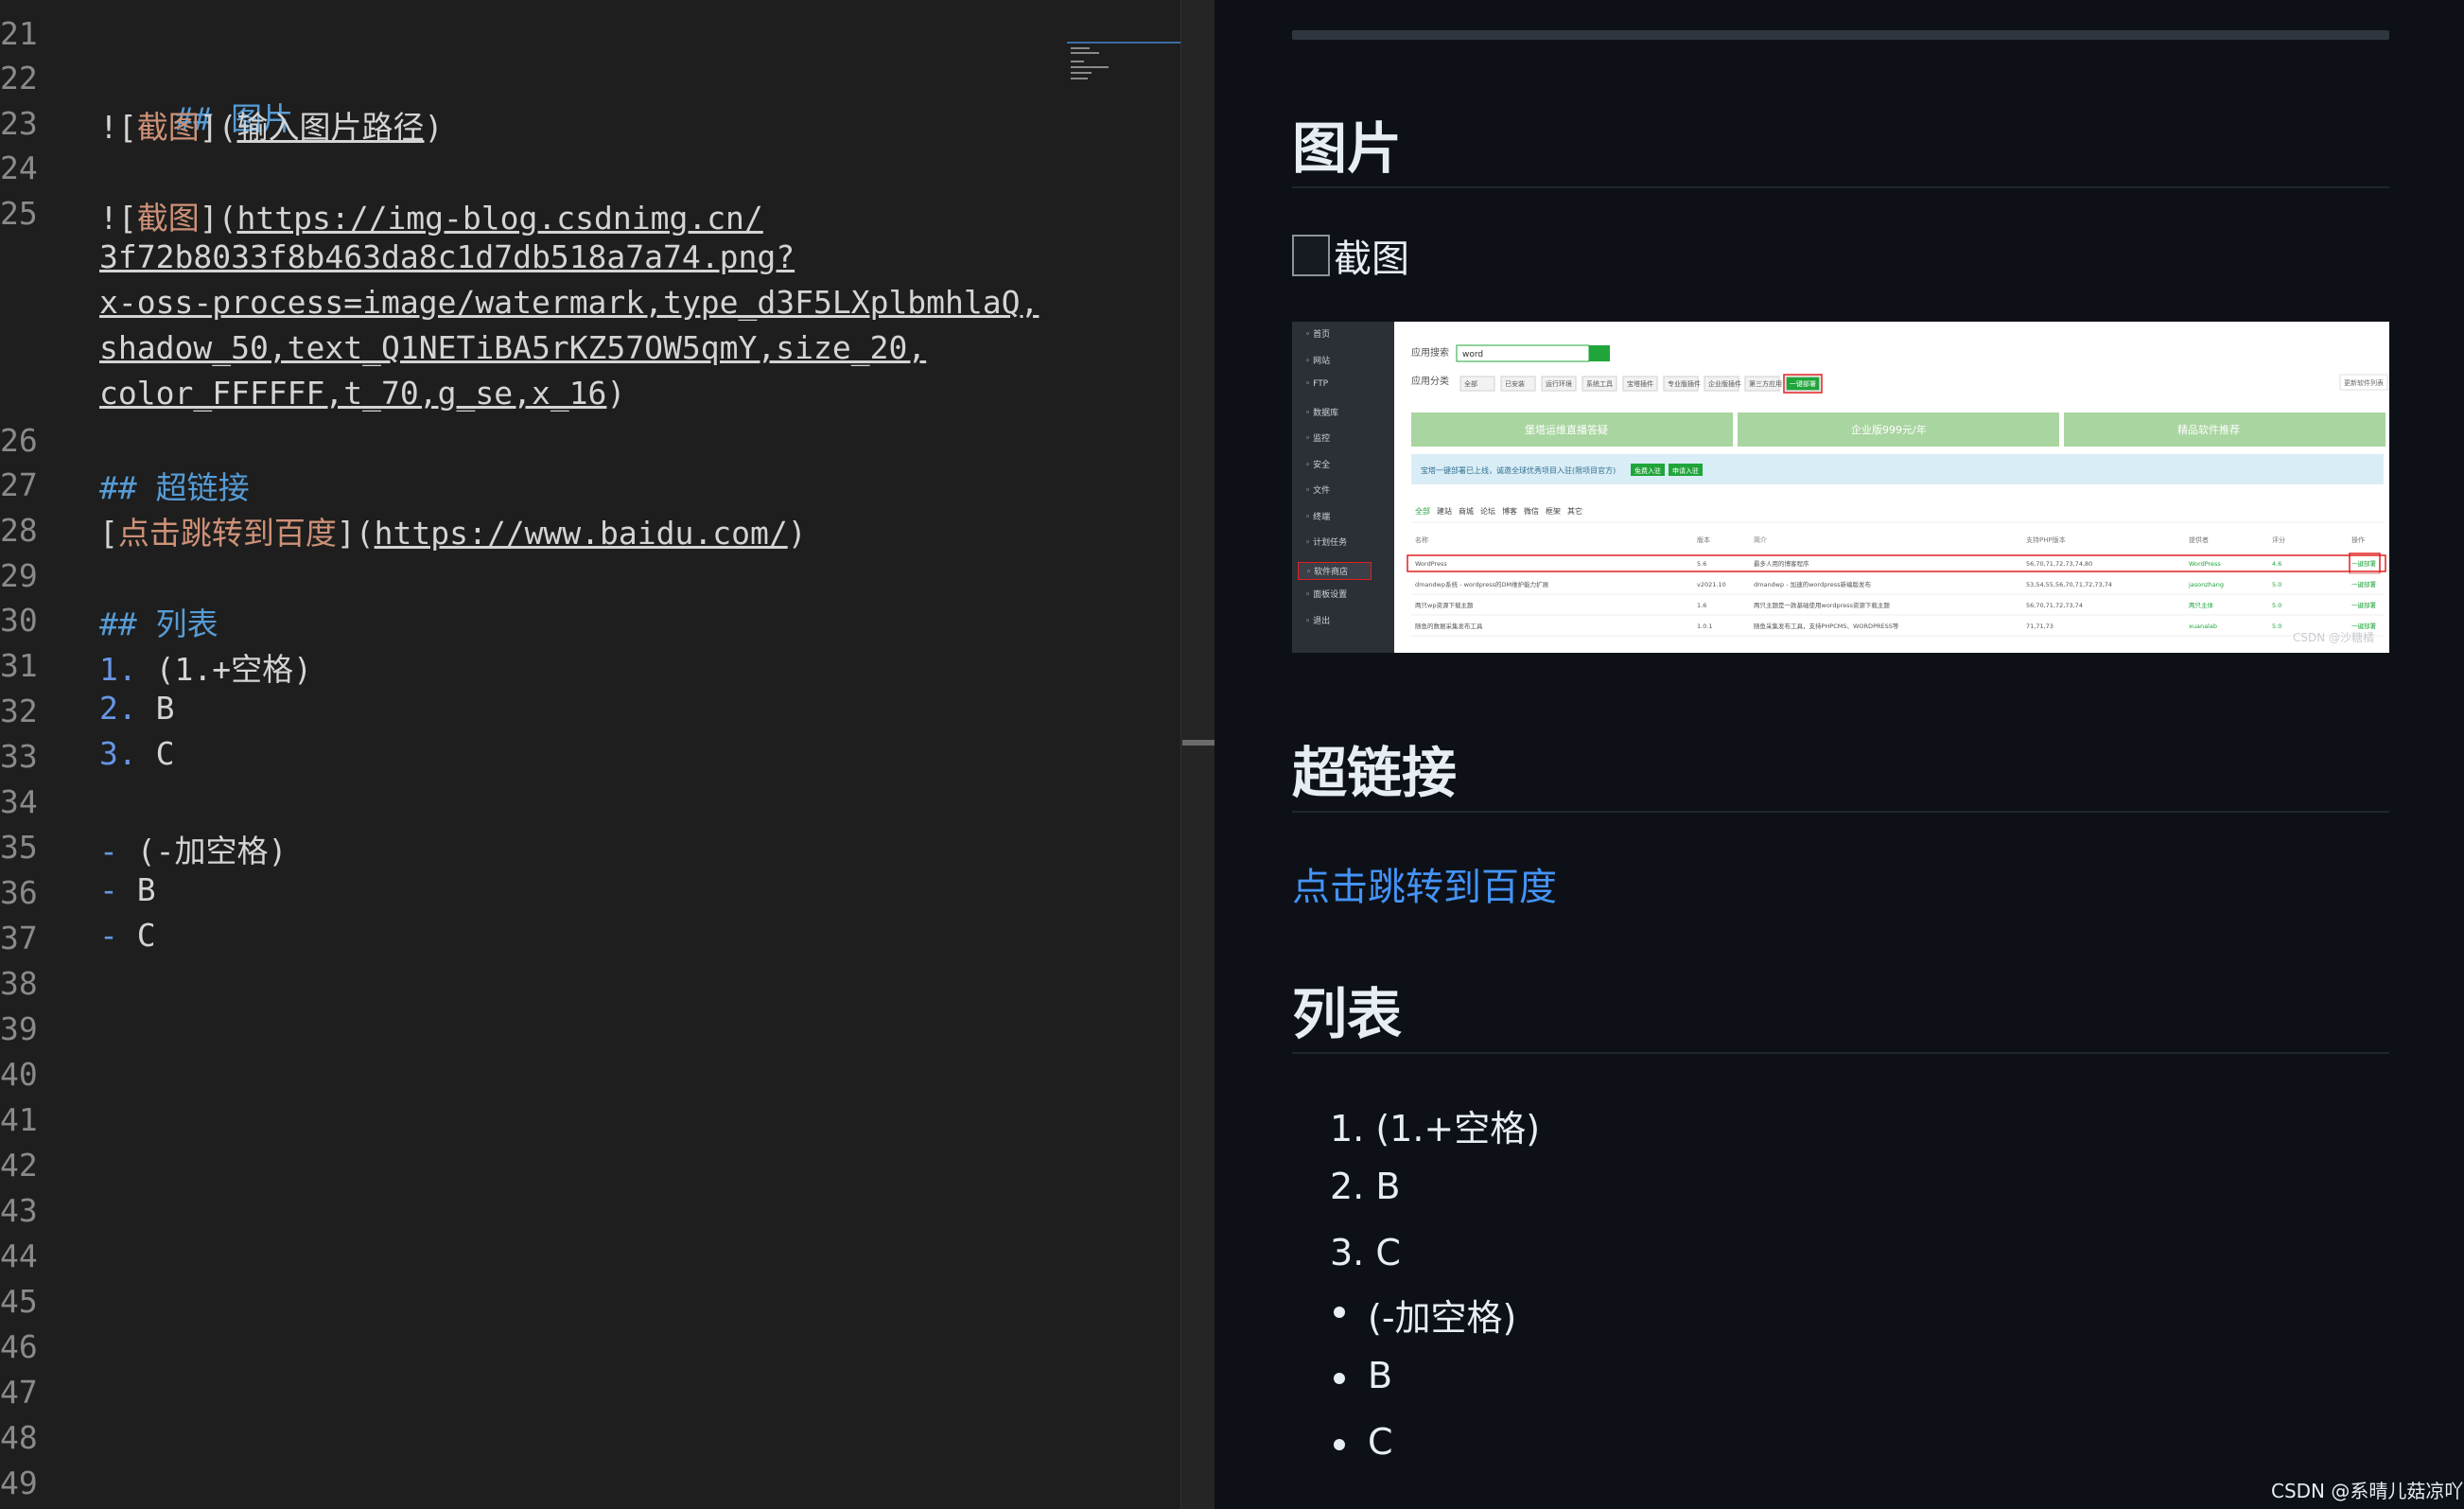  What do you see at coordinates (202, 851) in the screenshot?
I see `list-text-token: (-加空格)` at bounding box center [202, 851].